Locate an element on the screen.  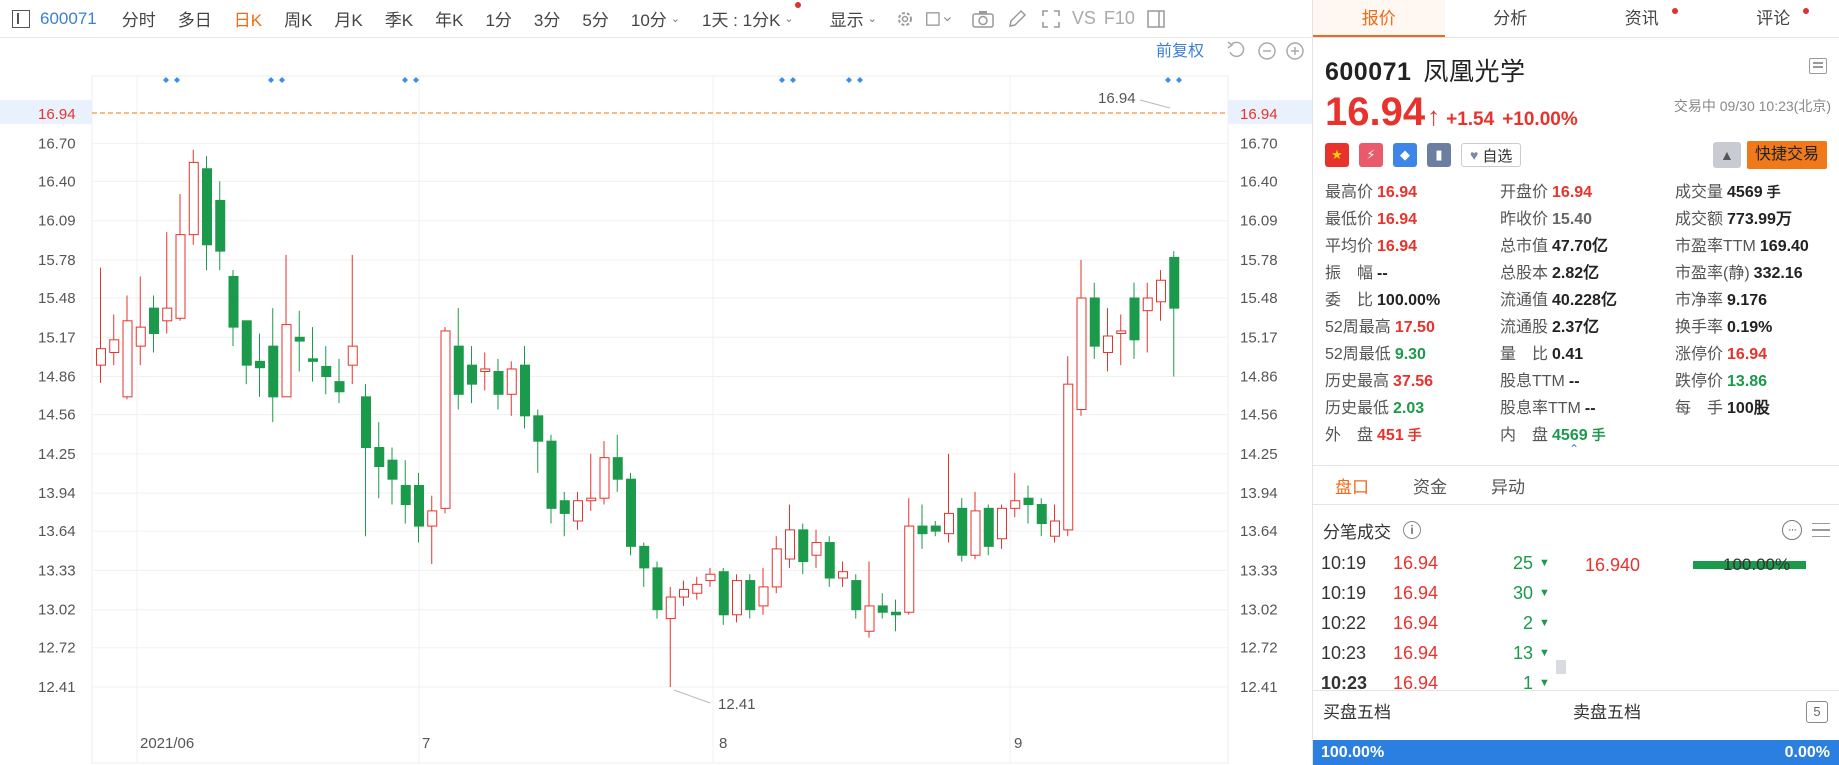
stat-label: 昨收价 is located at coordinates (1524, 219).